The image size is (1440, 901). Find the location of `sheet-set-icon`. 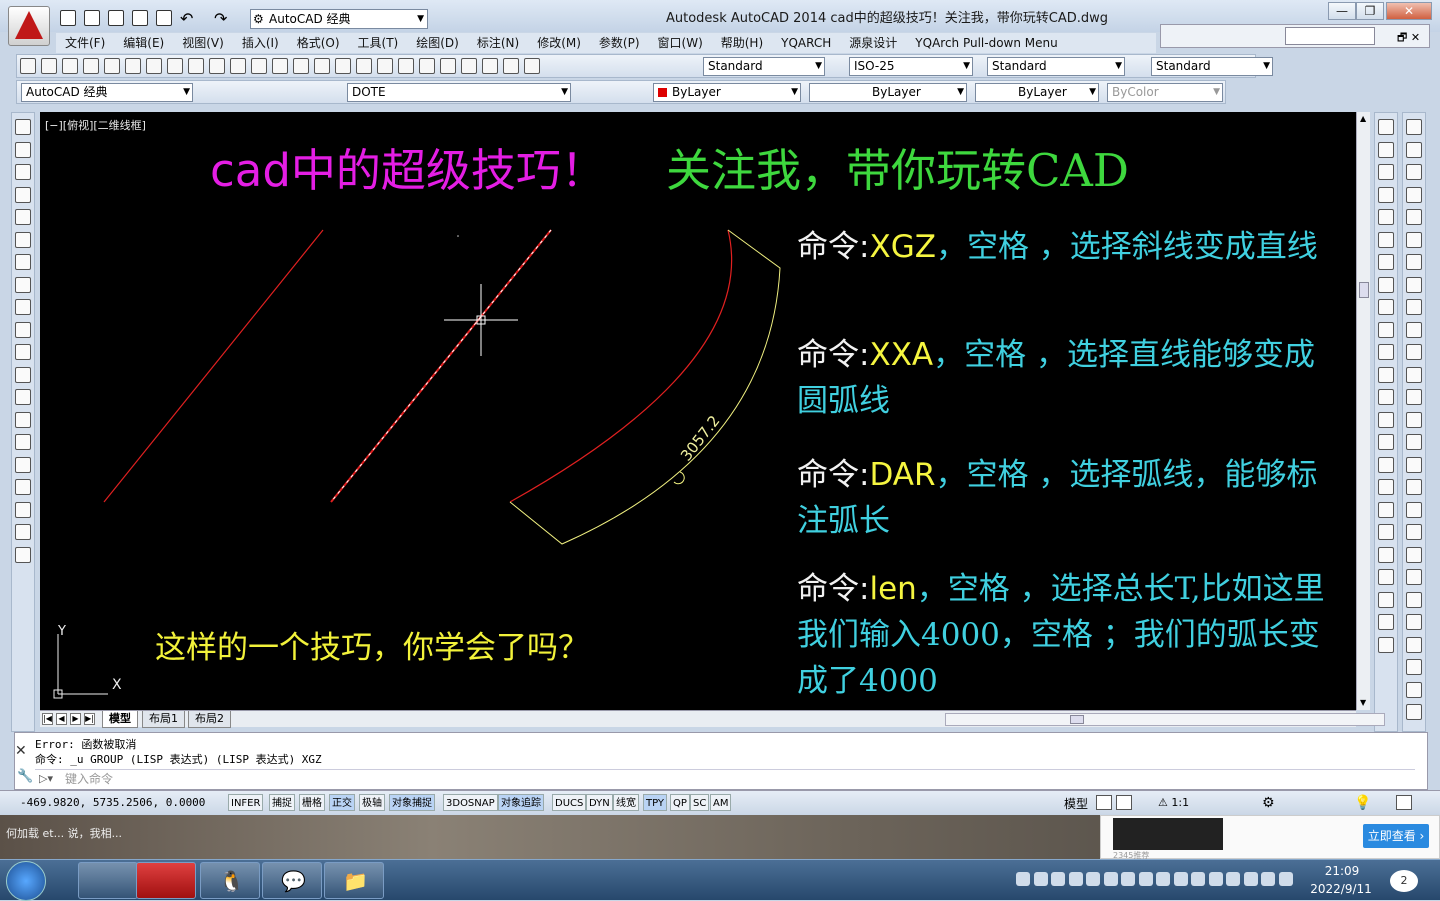

sheet-set-icon is located at coordinates (448, 66).